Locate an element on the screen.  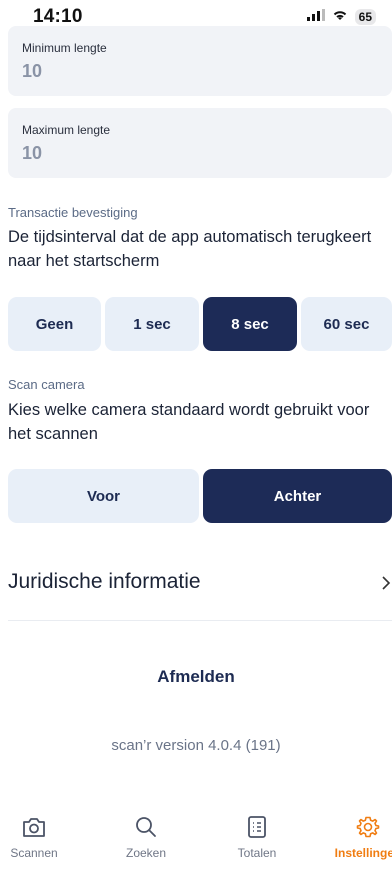
transaction-label: Transactie bevestiging is located at coordinates (73, 212).